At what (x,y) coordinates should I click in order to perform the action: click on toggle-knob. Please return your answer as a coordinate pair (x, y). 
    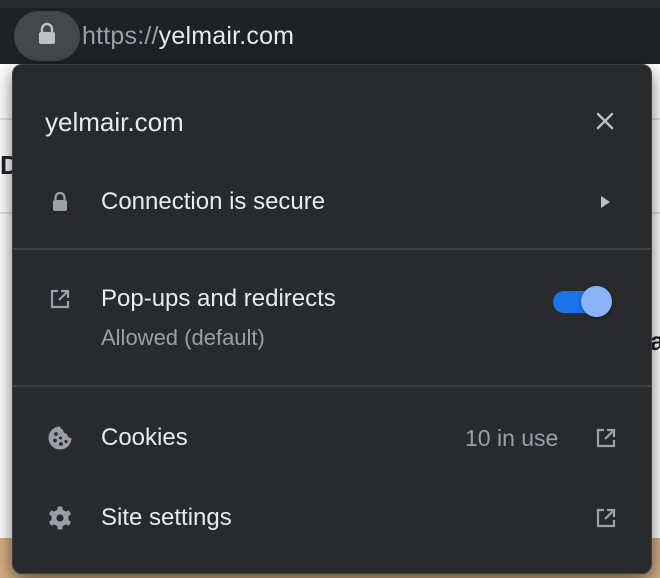
    Looking at the image, I should click on (596, 301).